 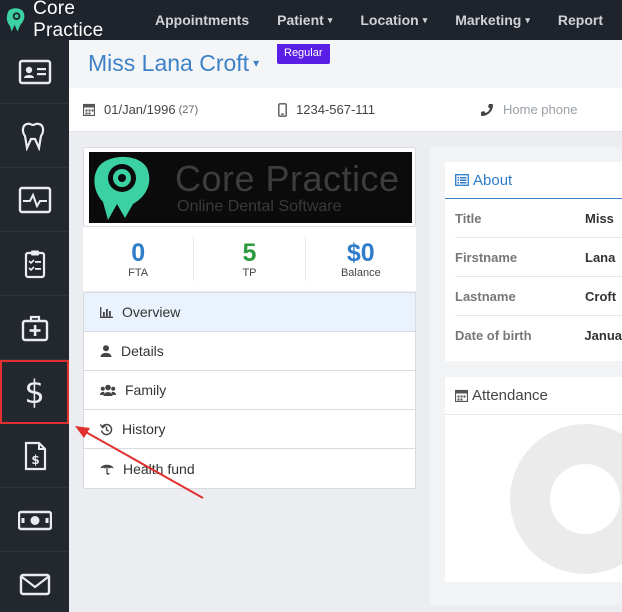 What do you see at coordinates (138, 273) in the screenshot?
I see `stat-fta-label: FTA` at bounding box center [138, 273].